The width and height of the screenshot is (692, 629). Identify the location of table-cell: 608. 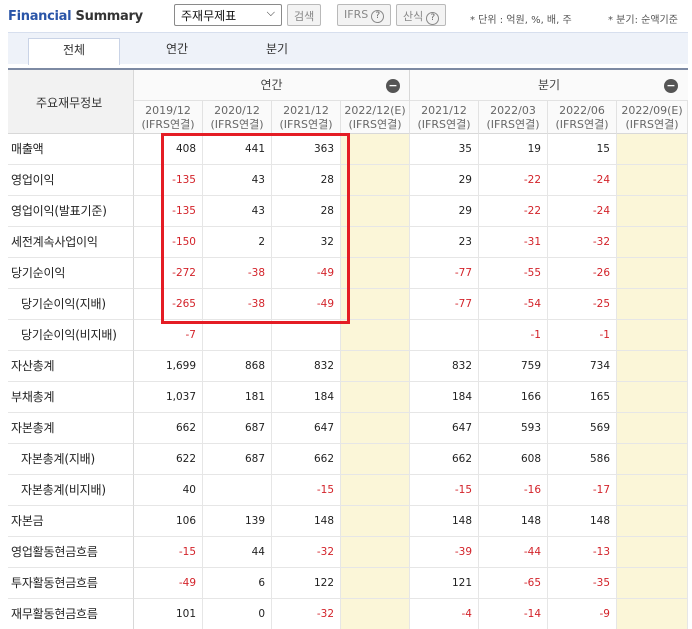
(513, 459).